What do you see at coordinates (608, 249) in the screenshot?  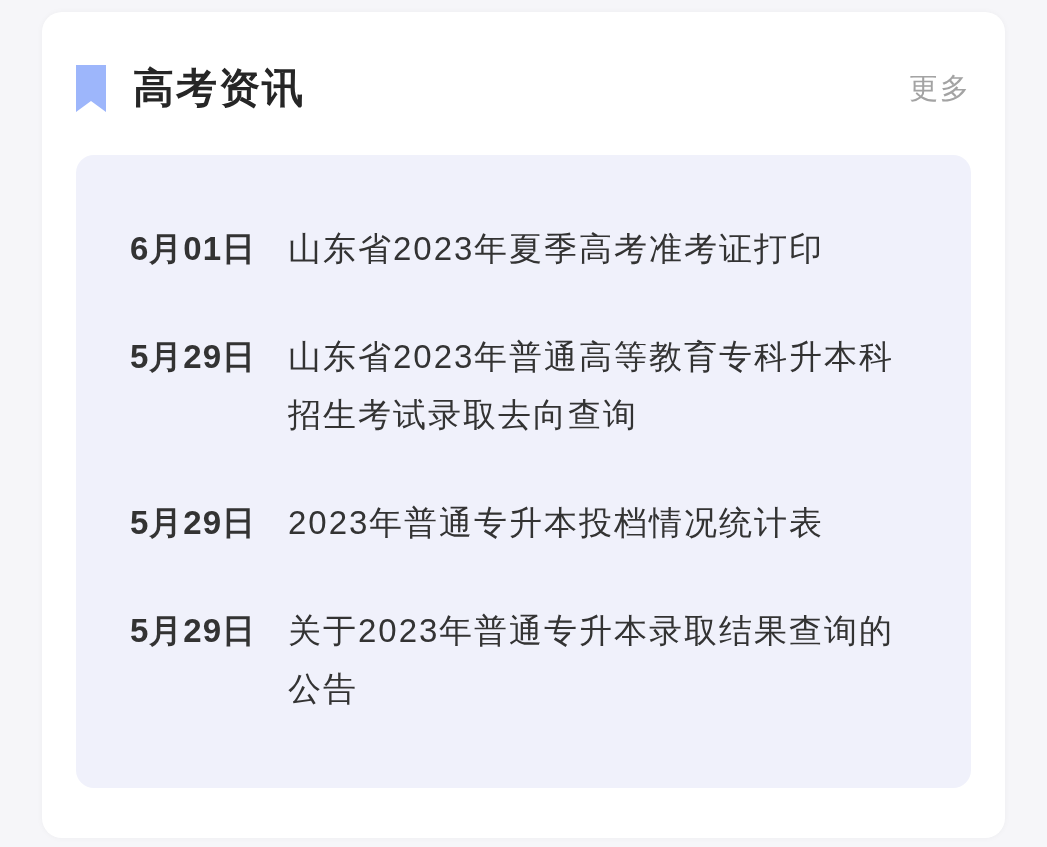 I see `news-title: 山东省2023年夏季高考准考证打印` at bounding box center [608, 249].